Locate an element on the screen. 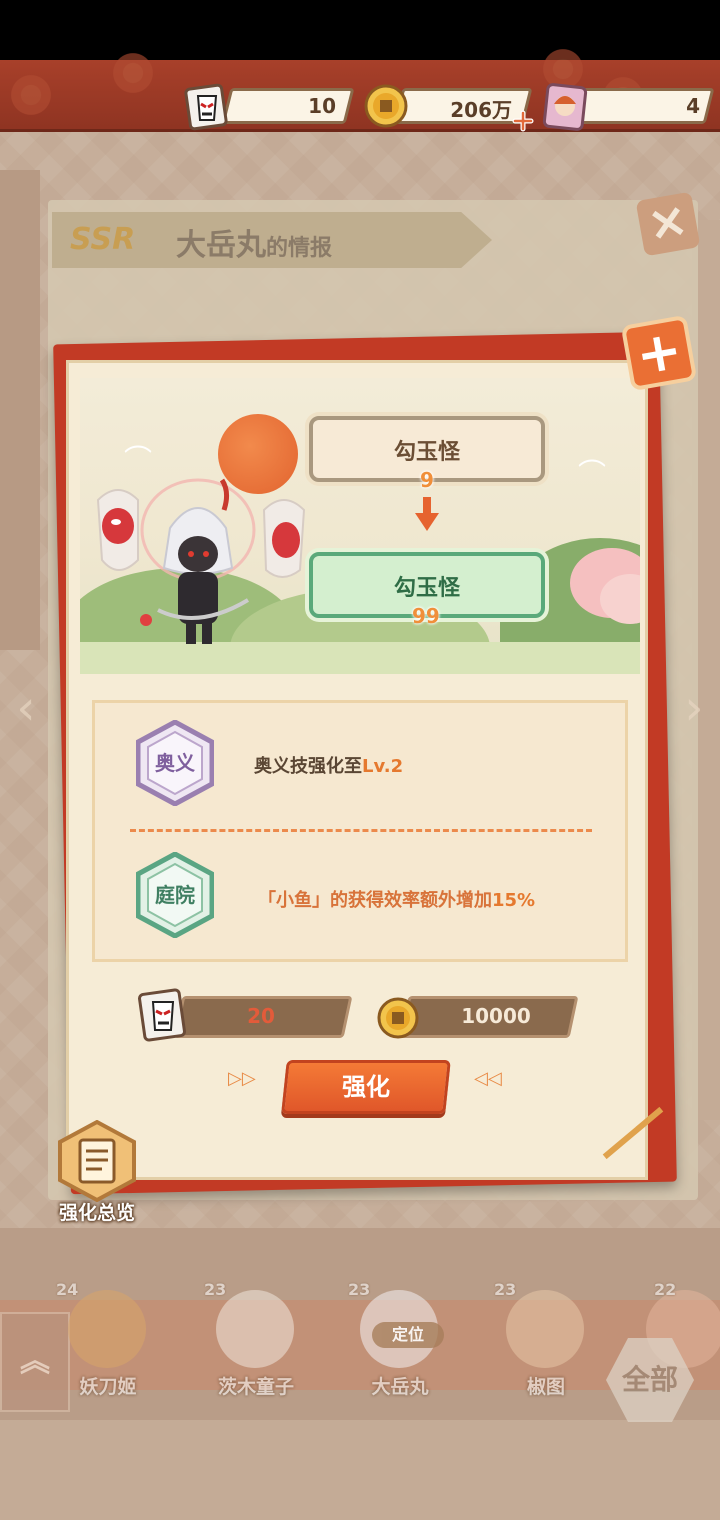 The image size is (720, 1520). effect-desc: 「小鱼」的获得效率额外增加 is located at coordinates (375, 900).